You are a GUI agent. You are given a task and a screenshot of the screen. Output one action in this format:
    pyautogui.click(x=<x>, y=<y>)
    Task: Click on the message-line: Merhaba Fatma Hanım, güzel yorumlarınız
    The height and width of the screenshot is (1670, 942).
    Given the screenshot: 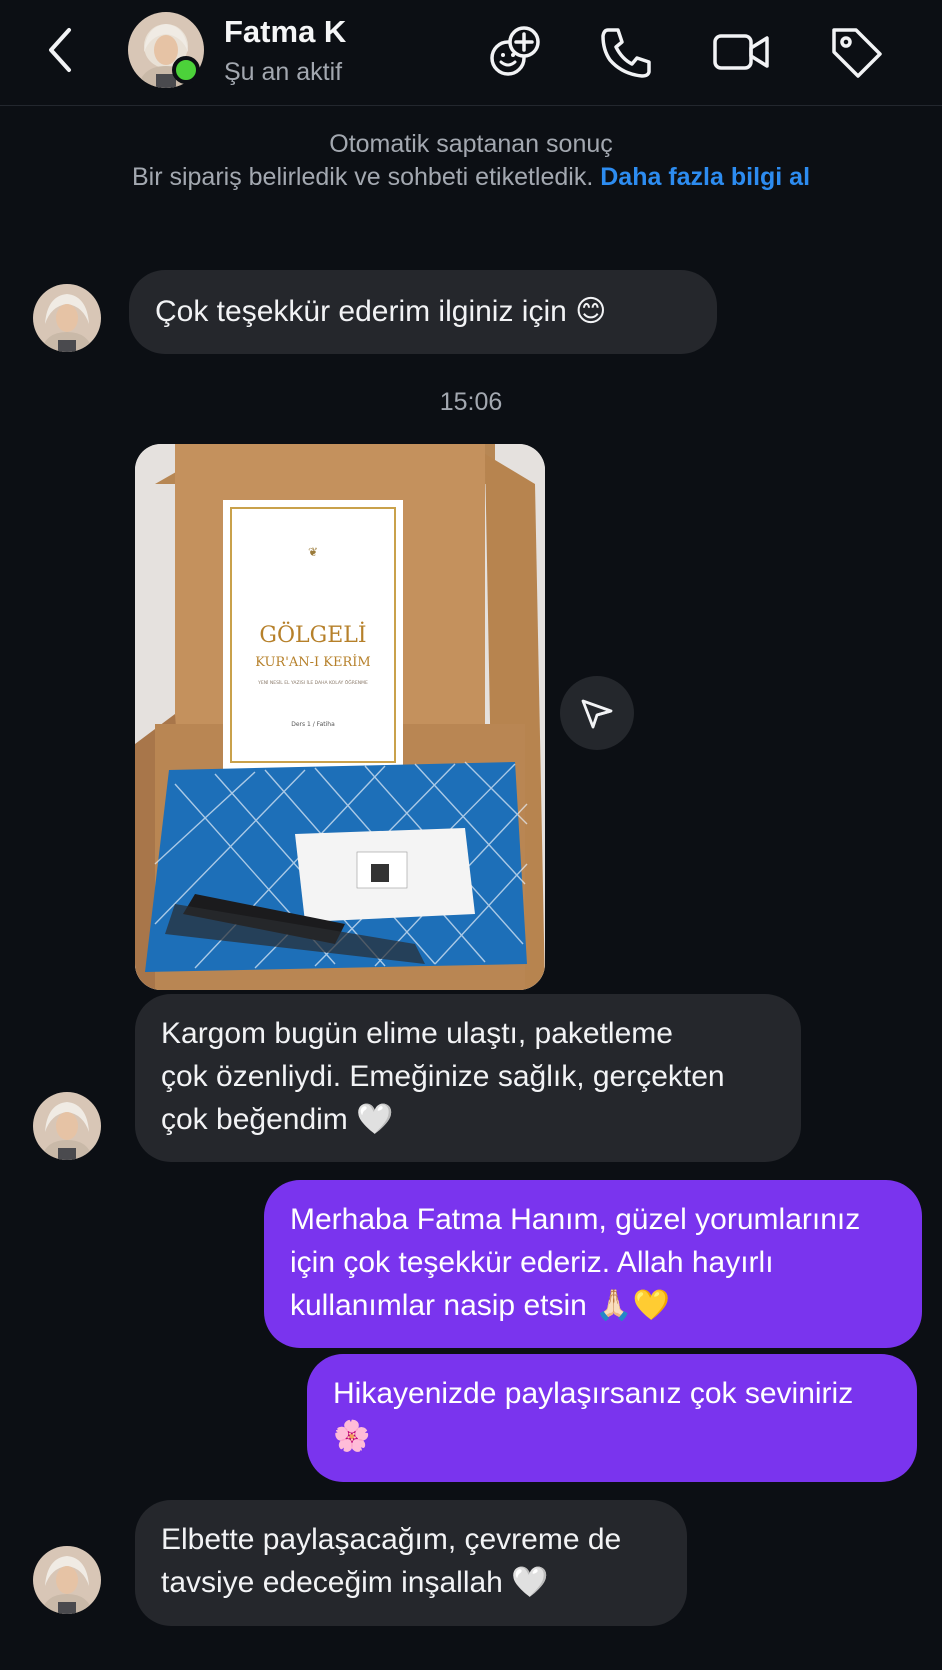 What is the action you would take?
    pyautogui.click(x=575, y=1219)
    